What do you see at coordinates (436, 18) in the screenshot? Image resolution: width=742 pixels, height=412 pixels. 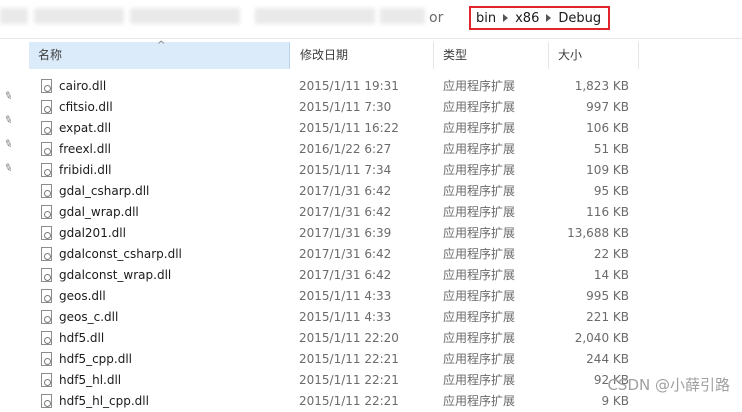 I see `path-tail-text: or` at bounding box center [436, 18].